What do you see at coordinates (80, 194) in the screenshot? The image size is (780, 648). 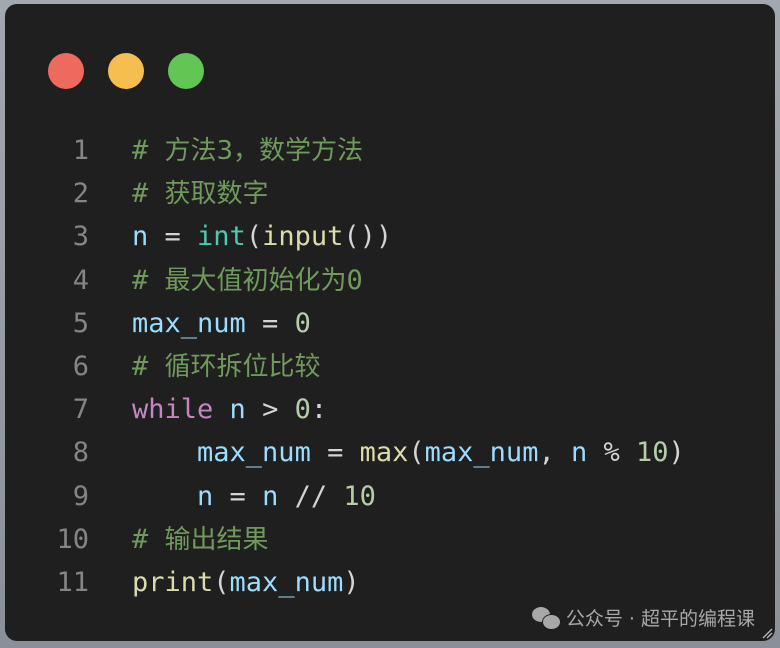 I see `line-number: 2` at bounding box center [80, 194].